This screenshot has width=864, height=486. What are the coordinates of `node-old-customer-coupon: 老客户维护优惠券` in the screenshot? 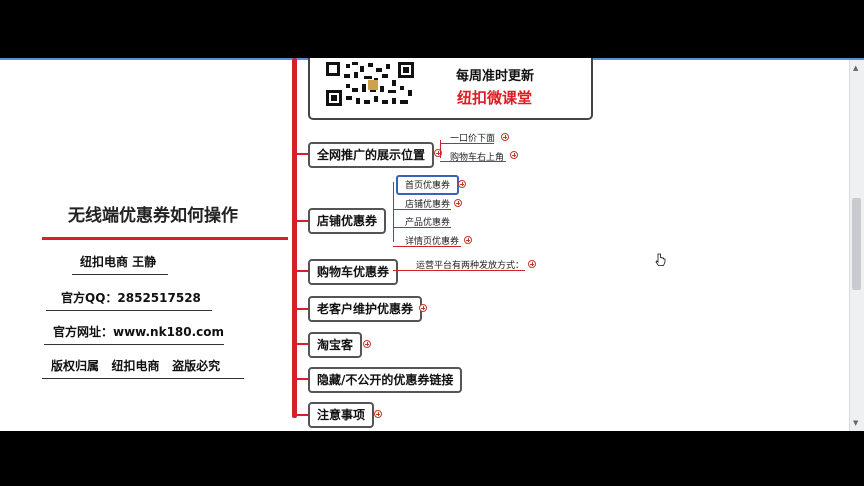 It's located at (365, 309).